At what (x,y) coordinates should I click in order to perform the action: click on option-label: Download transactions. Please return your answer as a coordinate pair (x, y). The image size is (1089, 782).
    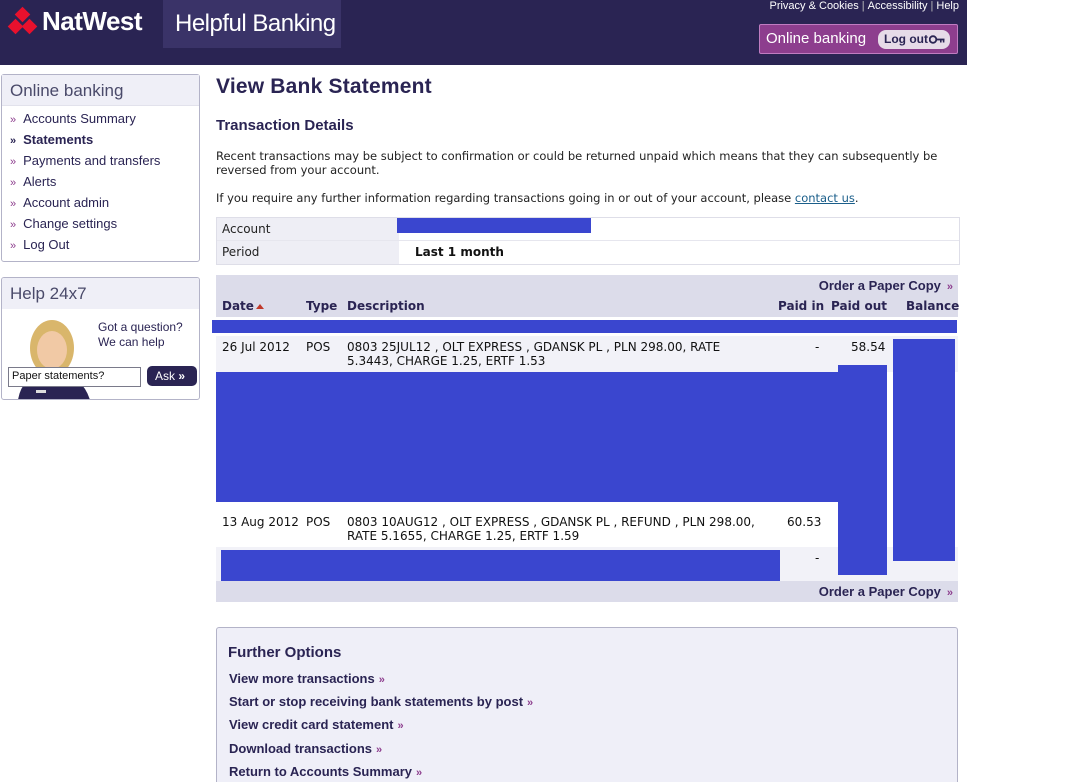
    Looking at the image, I should click on (301, 748).